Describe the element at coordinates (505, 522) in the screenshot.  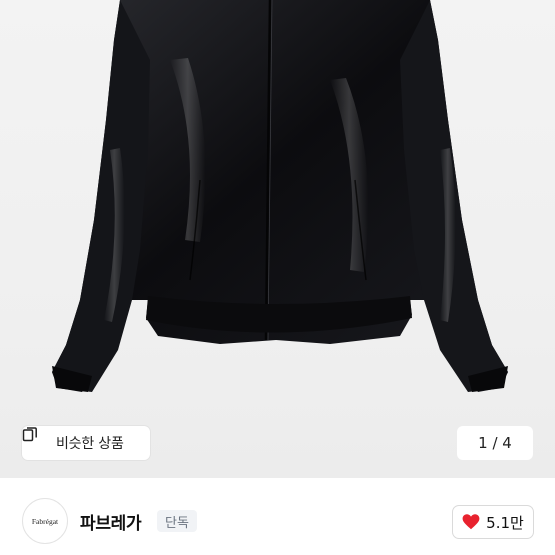
I see `like-count: 5.1만` at that location.